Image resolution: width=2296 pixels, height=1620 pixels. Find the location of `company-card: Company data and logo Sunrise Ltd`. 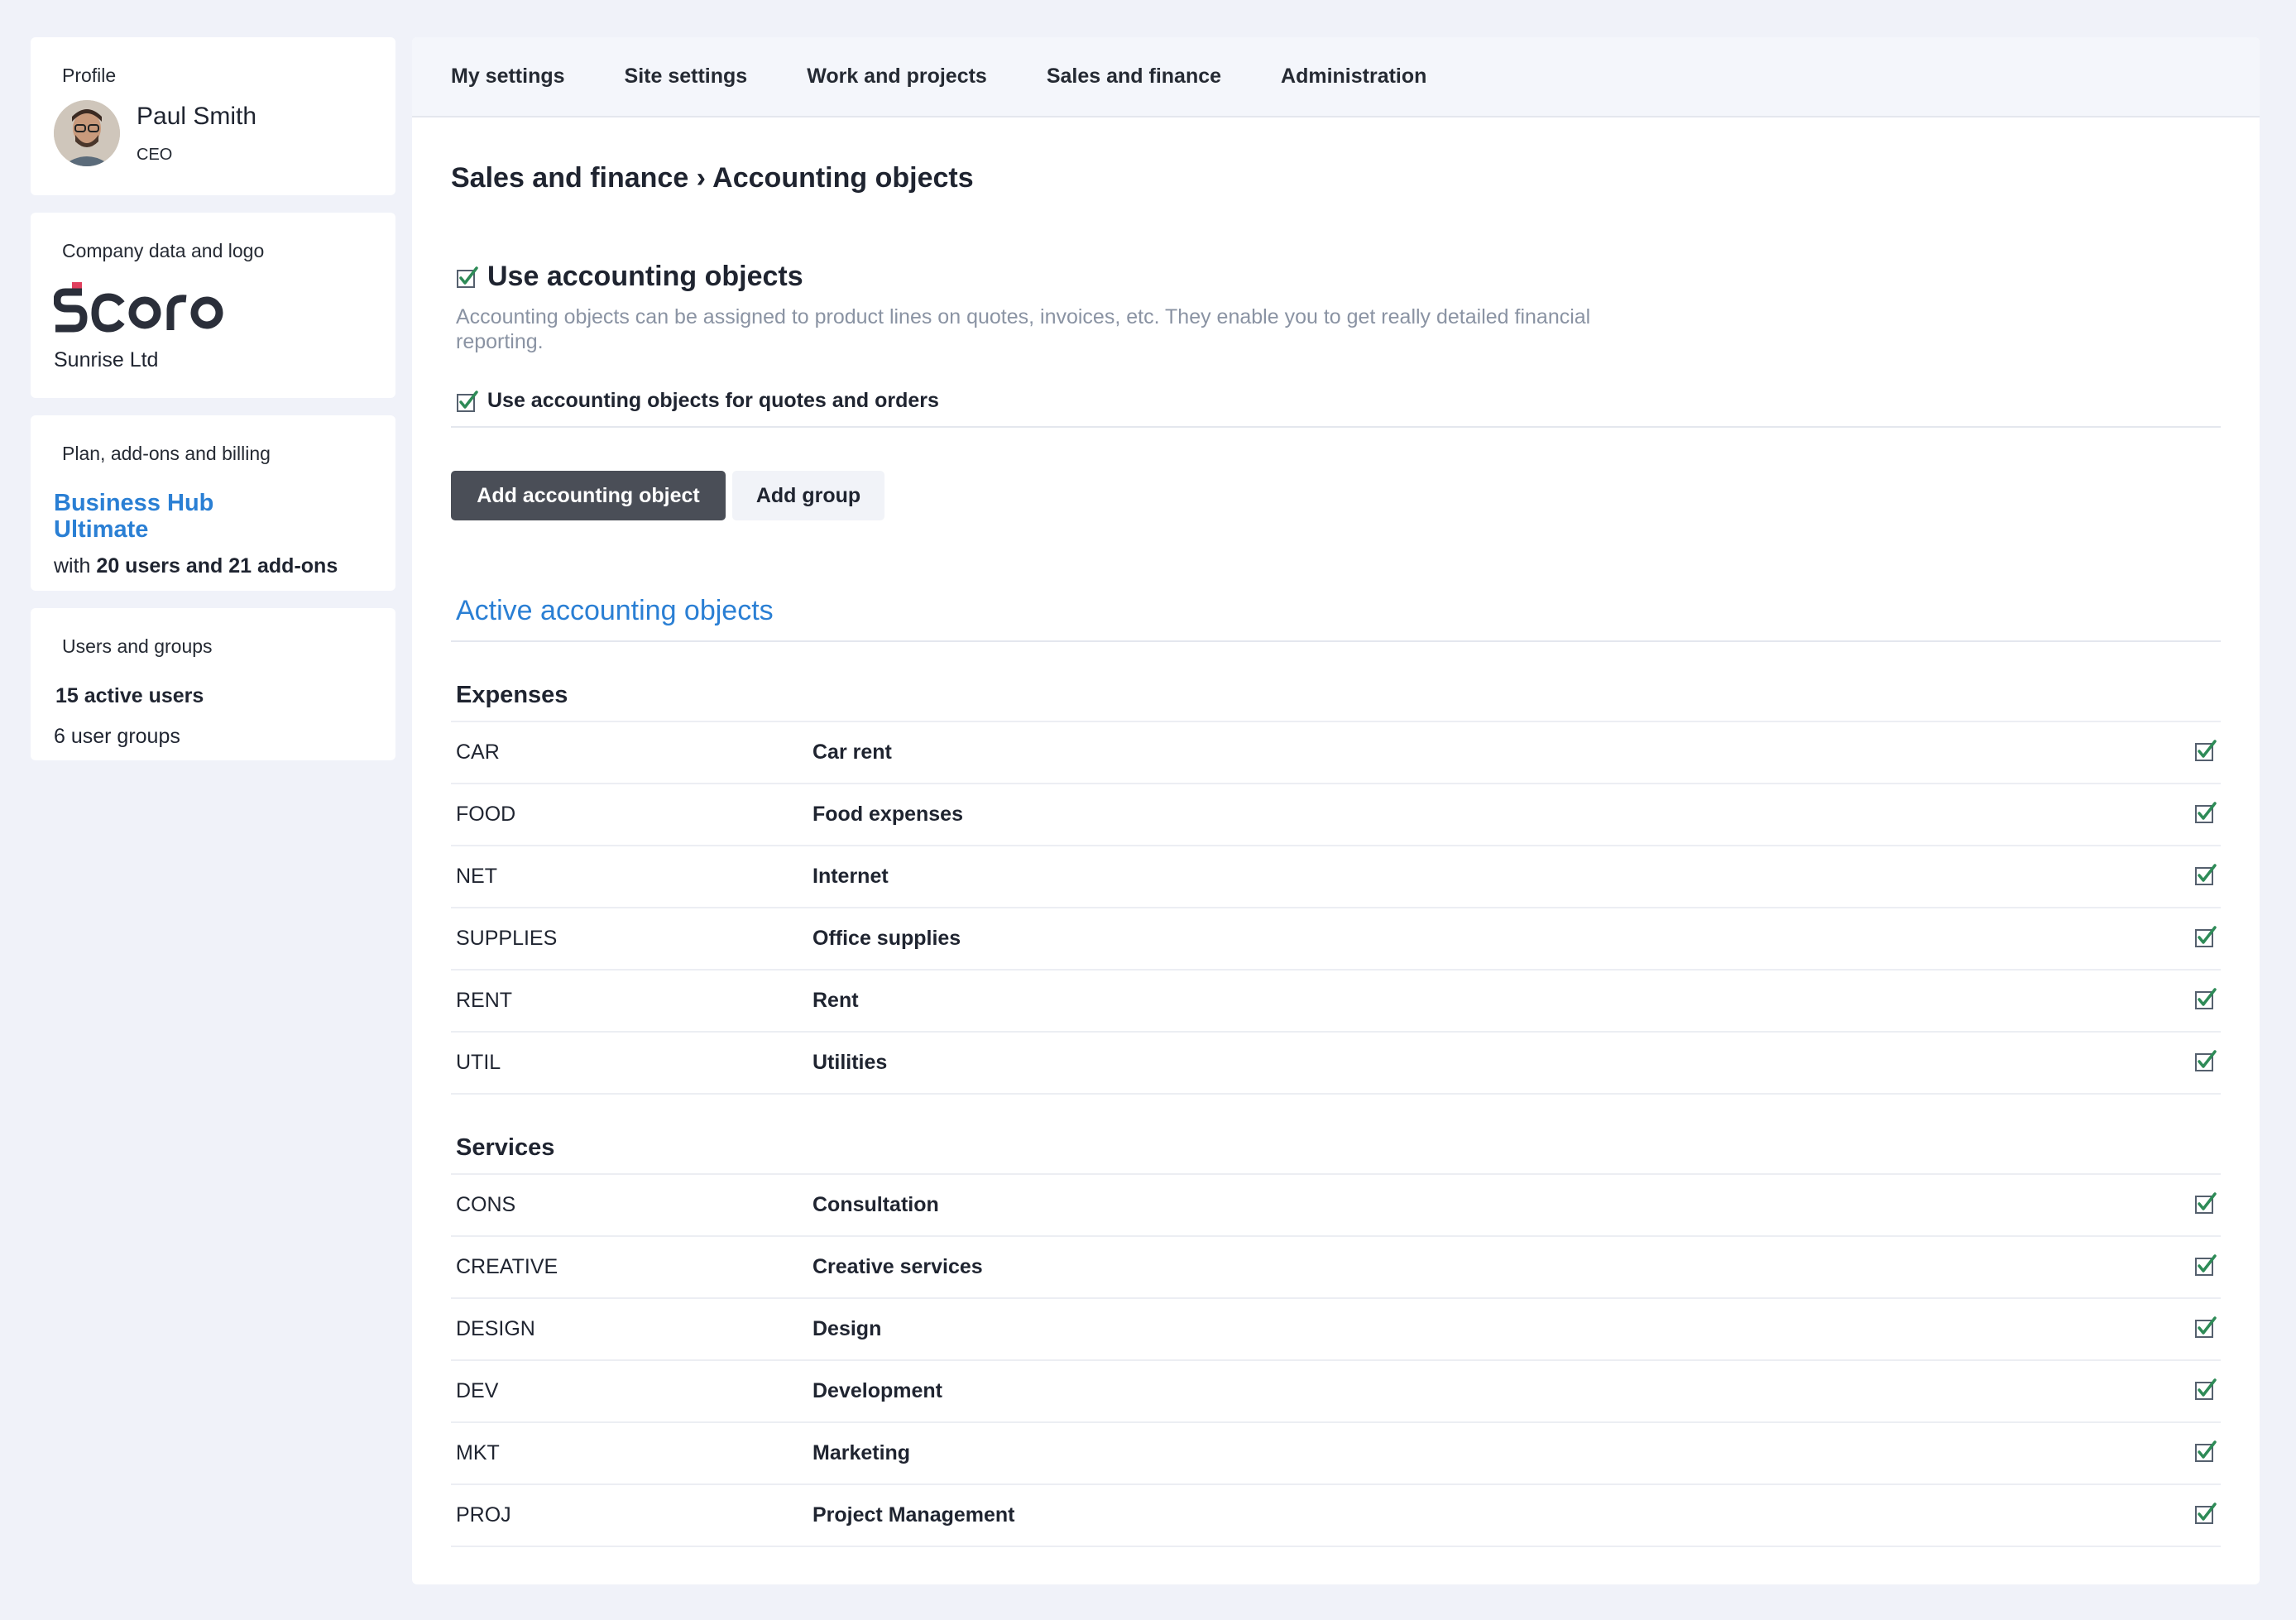

company-card: Company data and logo Sunrise Ltd is located at coordinates (213, 305).